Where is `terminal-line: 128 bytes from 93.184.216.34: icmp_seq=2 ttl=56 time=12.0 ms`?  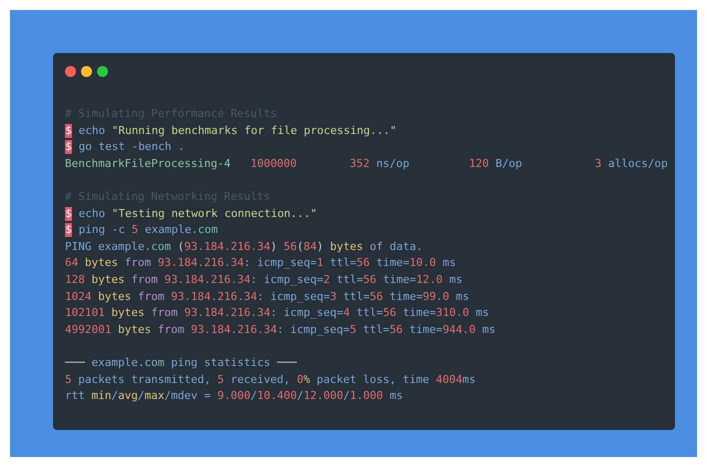 terminal-line: 128 bytes from 93.184.216.34: icmp_seq=2 ttl=56 time=12.0 ms is located at coordinates (264, 280).